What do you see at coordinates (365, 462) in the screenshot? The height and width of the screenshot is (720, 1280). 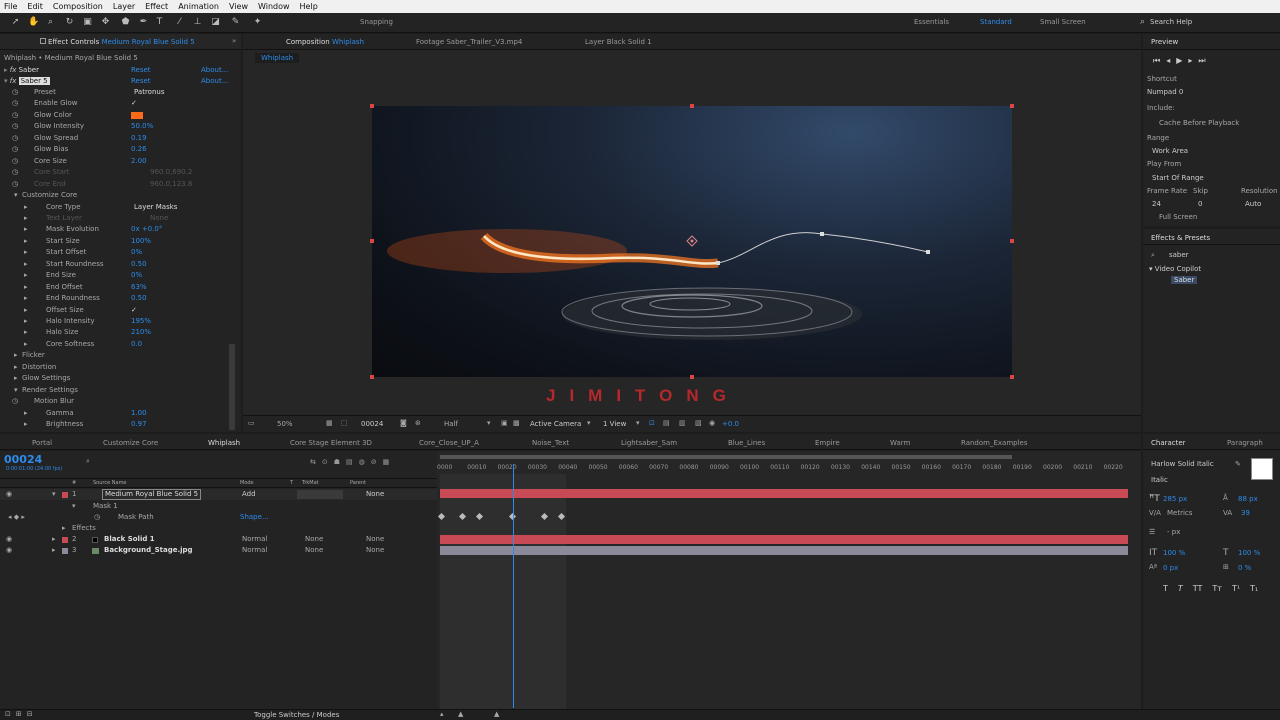 I see `motion-blur-icon: ◍` at bounding box center [365, 462].